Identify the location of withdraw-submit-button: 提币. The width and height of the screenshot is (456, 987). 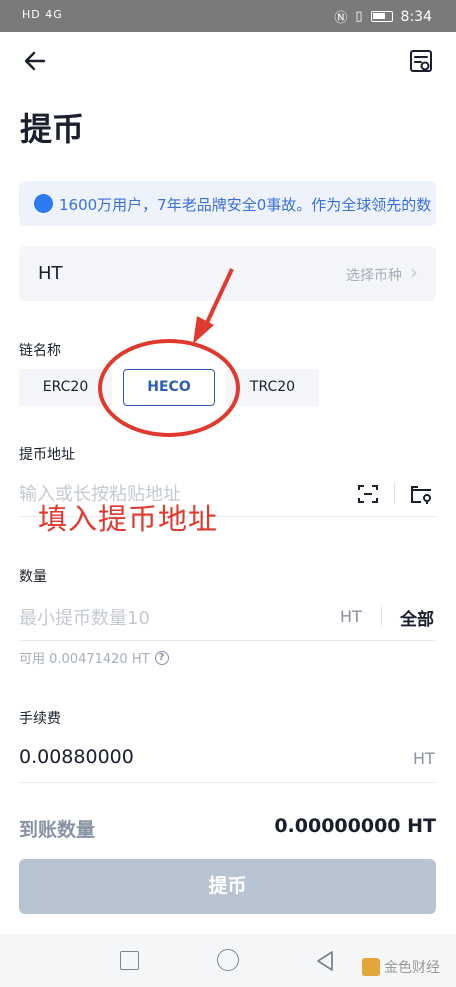
(227, 886).